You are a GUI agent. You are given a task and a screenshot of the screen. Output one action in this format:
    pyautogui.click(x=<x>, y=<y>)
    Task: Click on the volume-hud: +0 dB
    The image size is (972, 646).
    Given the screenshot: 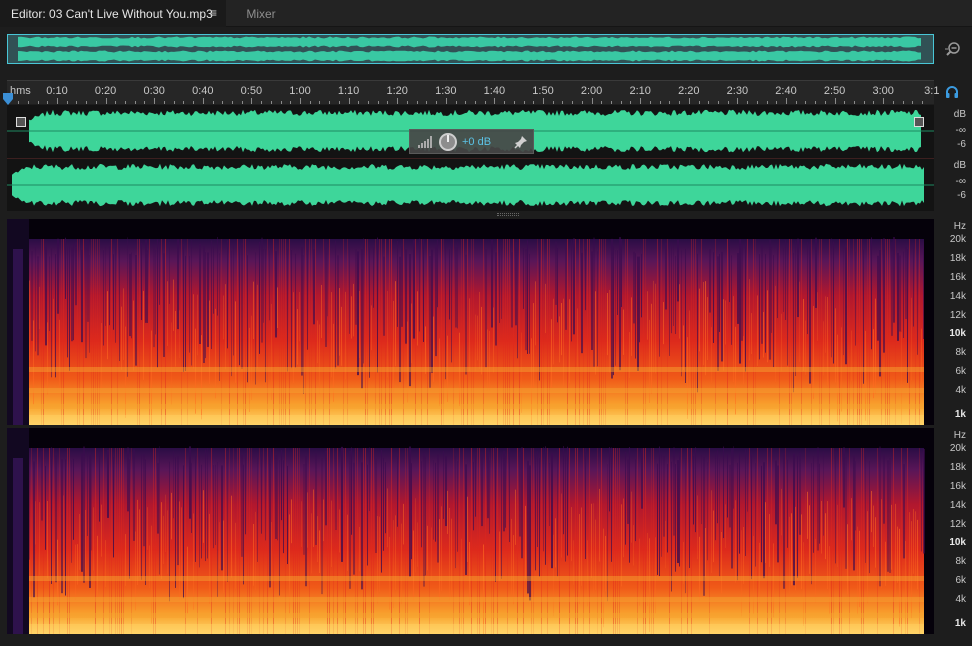 What is the action you would take?
    pyautogui.click(x=471, y=141)
    